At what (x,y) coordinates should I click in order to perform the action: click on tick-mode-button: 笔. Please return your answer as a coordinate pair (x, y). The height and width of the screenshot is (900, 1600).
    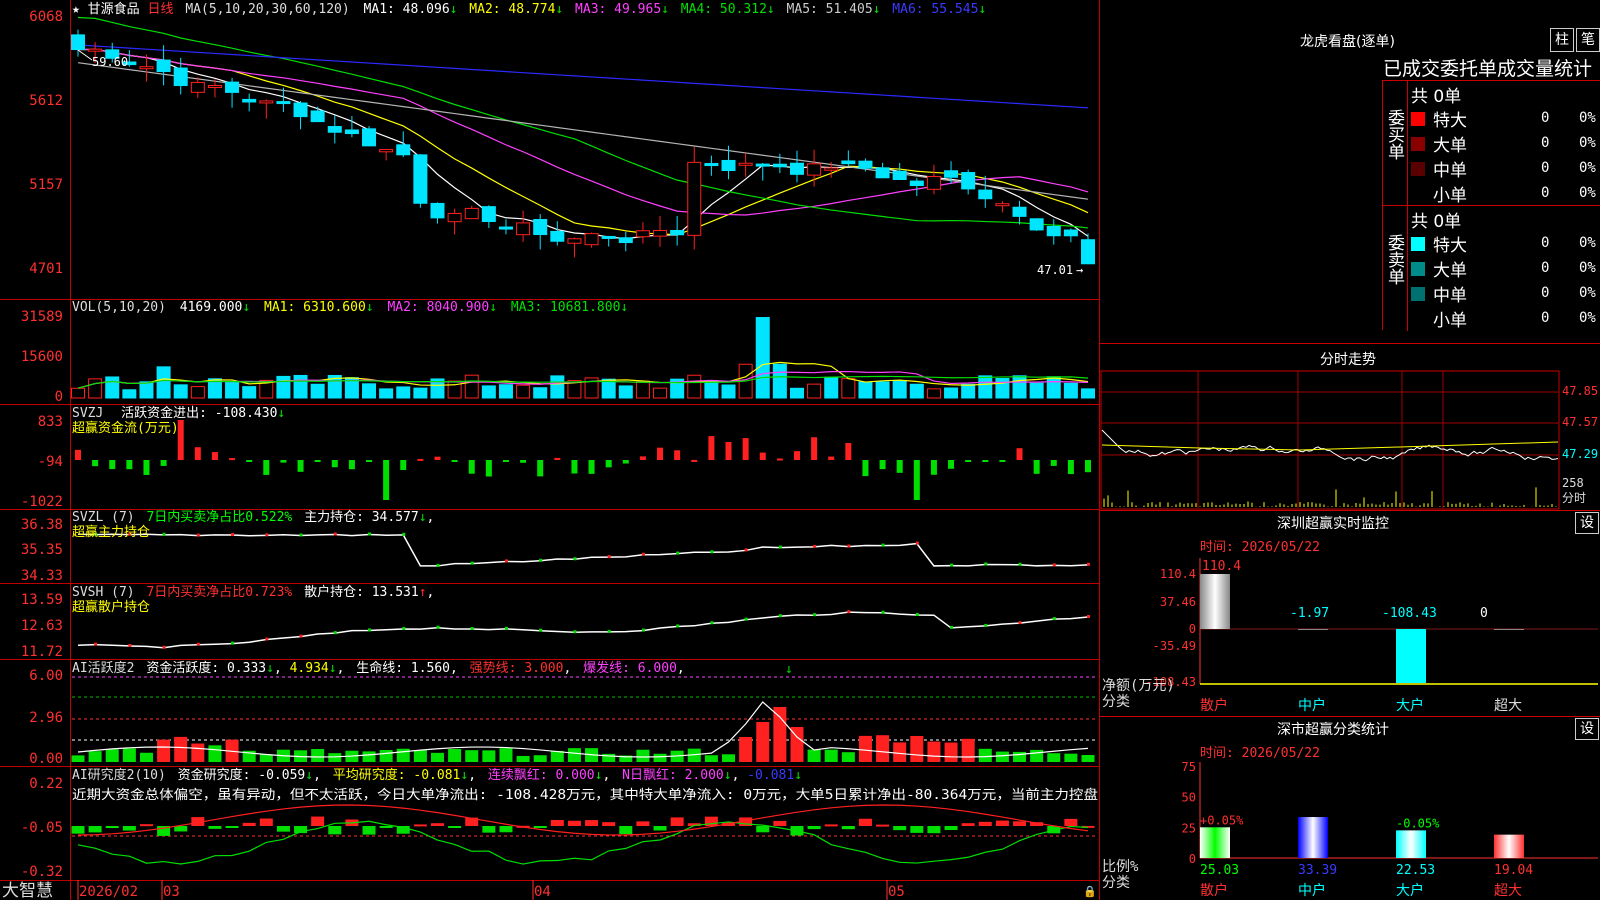
    Looking at the image, I should click on (1588, 40).